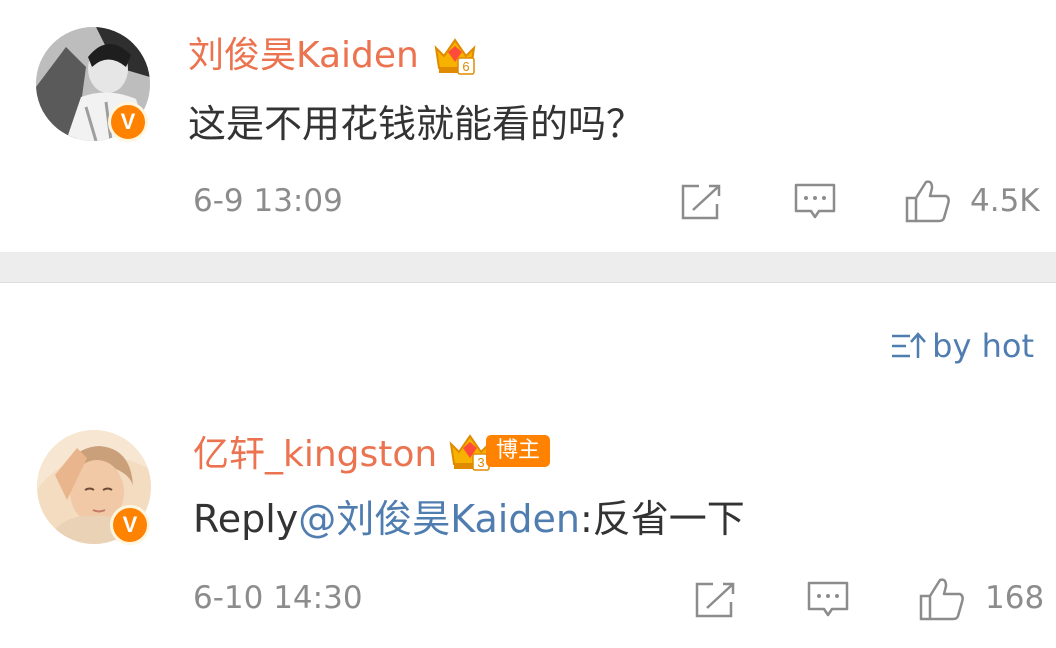 The width and height of the screenshot is (1056, 648). What do you see at coordinates (480, 462) in the screenshot?
I see `svg-text: 3` at bounding box center [480, 462].